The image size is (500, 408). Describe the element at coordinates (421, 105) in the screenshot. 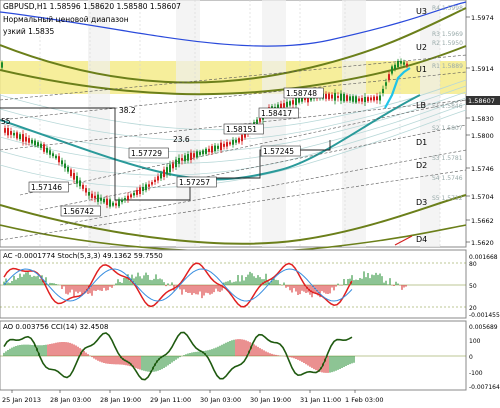

I see `level-lb: LB` at that location.